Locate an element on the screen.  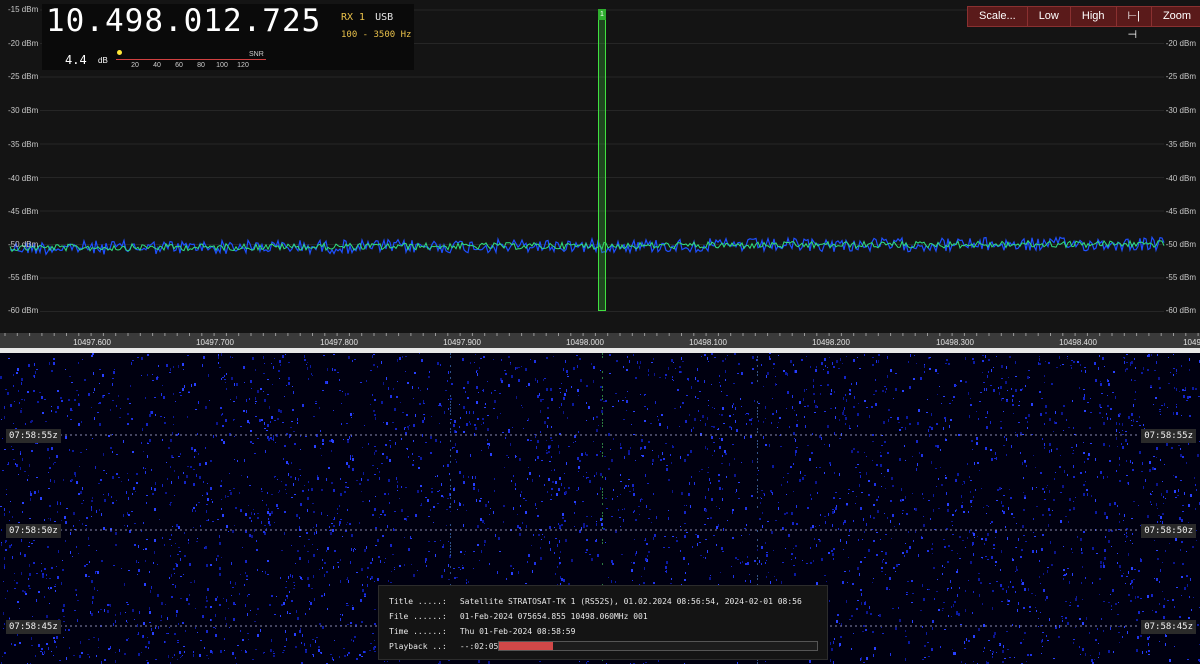
rx-marker-label: 1 is located at coordinates (602, 14).